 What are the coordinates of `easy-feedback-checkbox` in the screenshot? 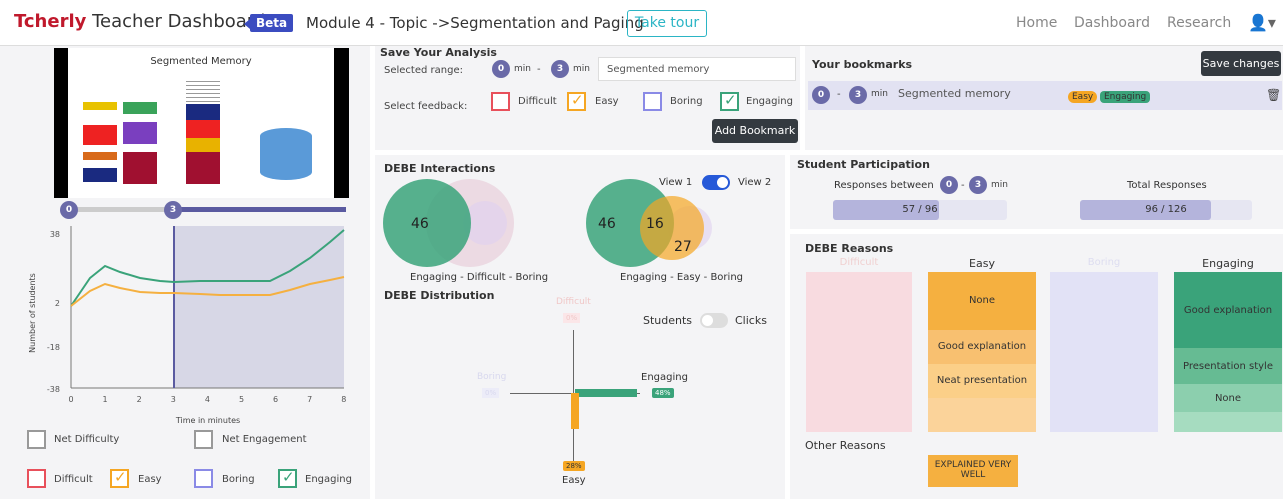 It's located at (576, 101).